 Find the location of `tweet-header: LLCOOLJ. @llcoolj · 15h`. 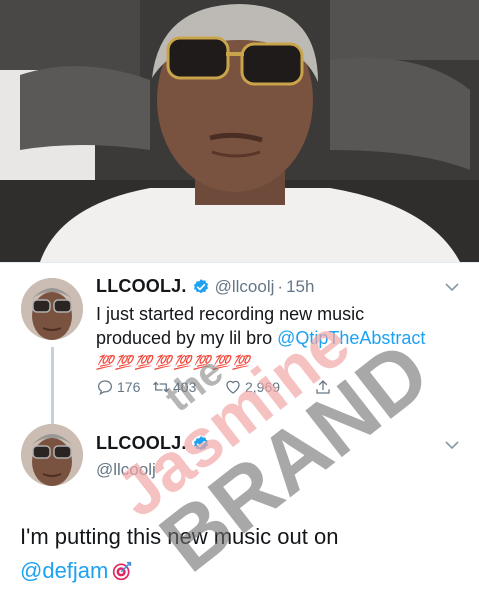

tweet-header: LLCOOLJ. @llcoolj · 15h is located at coordinates (205, 286).